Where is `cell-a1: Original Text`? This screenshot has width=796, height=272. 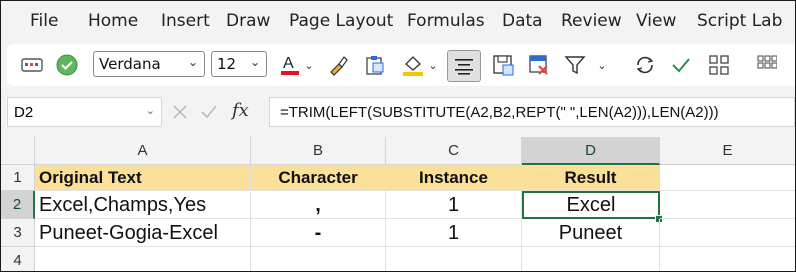 cell-a1: Original Text is located at coordinates (143, 178).